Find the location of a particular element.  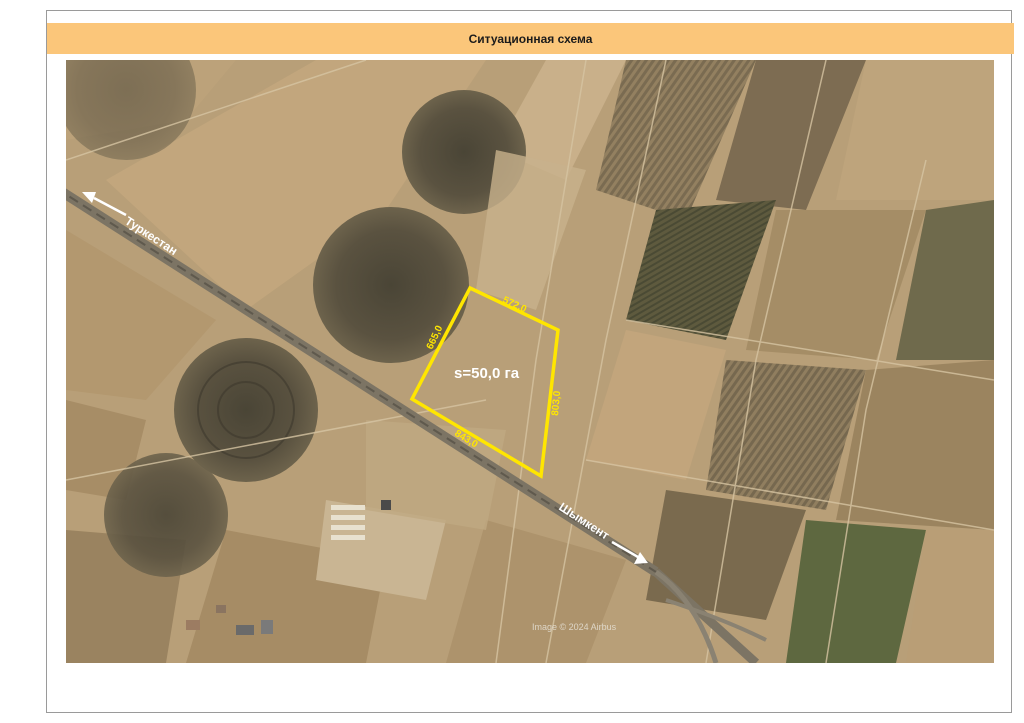

page-title: Ситуационная схема is located at coordinates (530, 38).